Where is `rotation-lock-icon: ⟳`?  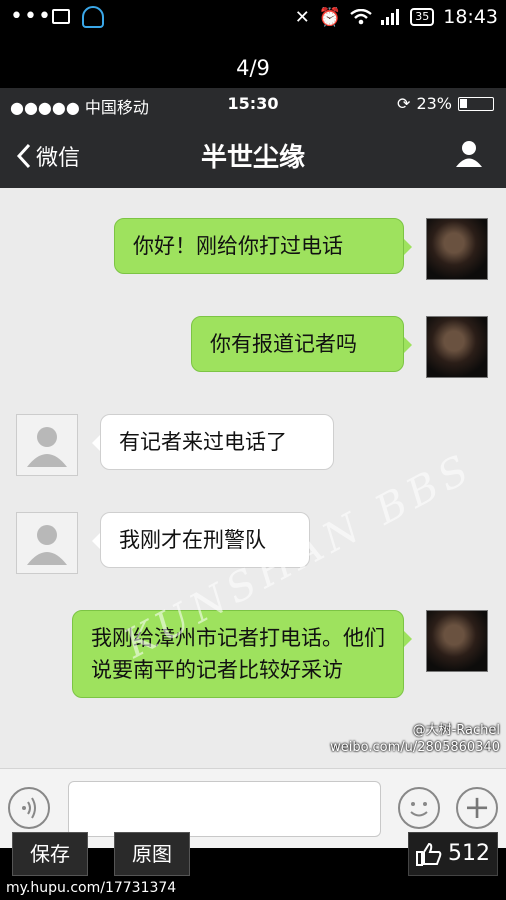 rotation-lock-icon: ⟳ is located at coordinates (404, 103).